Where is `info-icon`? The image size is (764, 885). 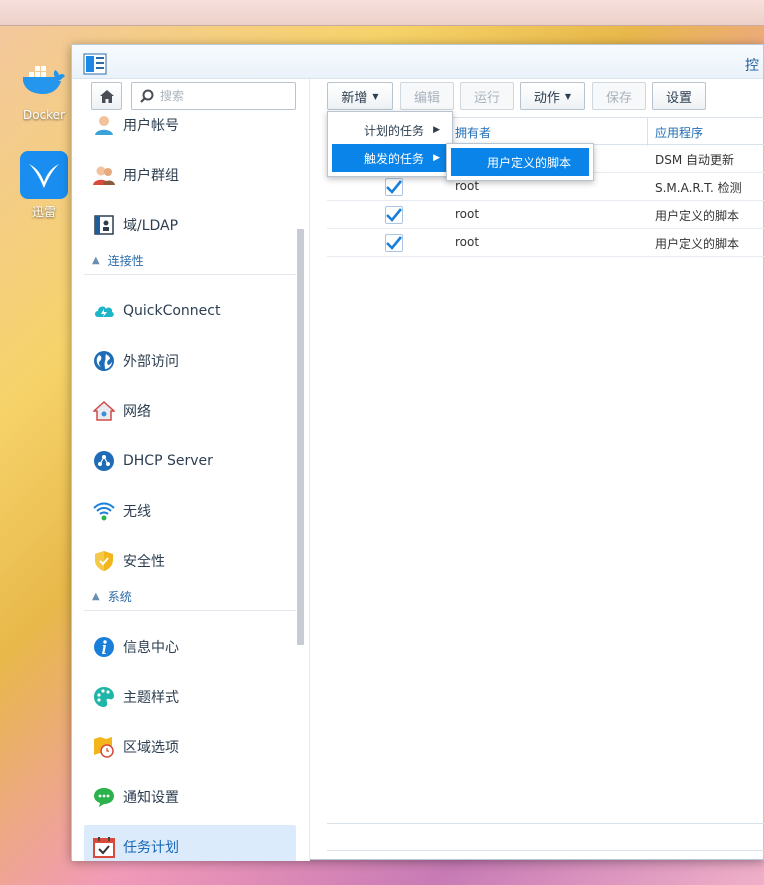
info-icon is located at coordinates (104, 647).